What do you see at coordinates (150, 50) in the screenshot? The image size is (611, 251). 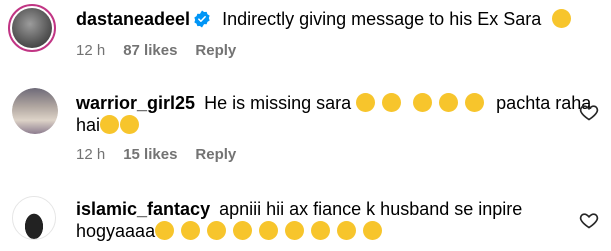 I see `likes-count: 87 likes` at bounding box center [150, 50].